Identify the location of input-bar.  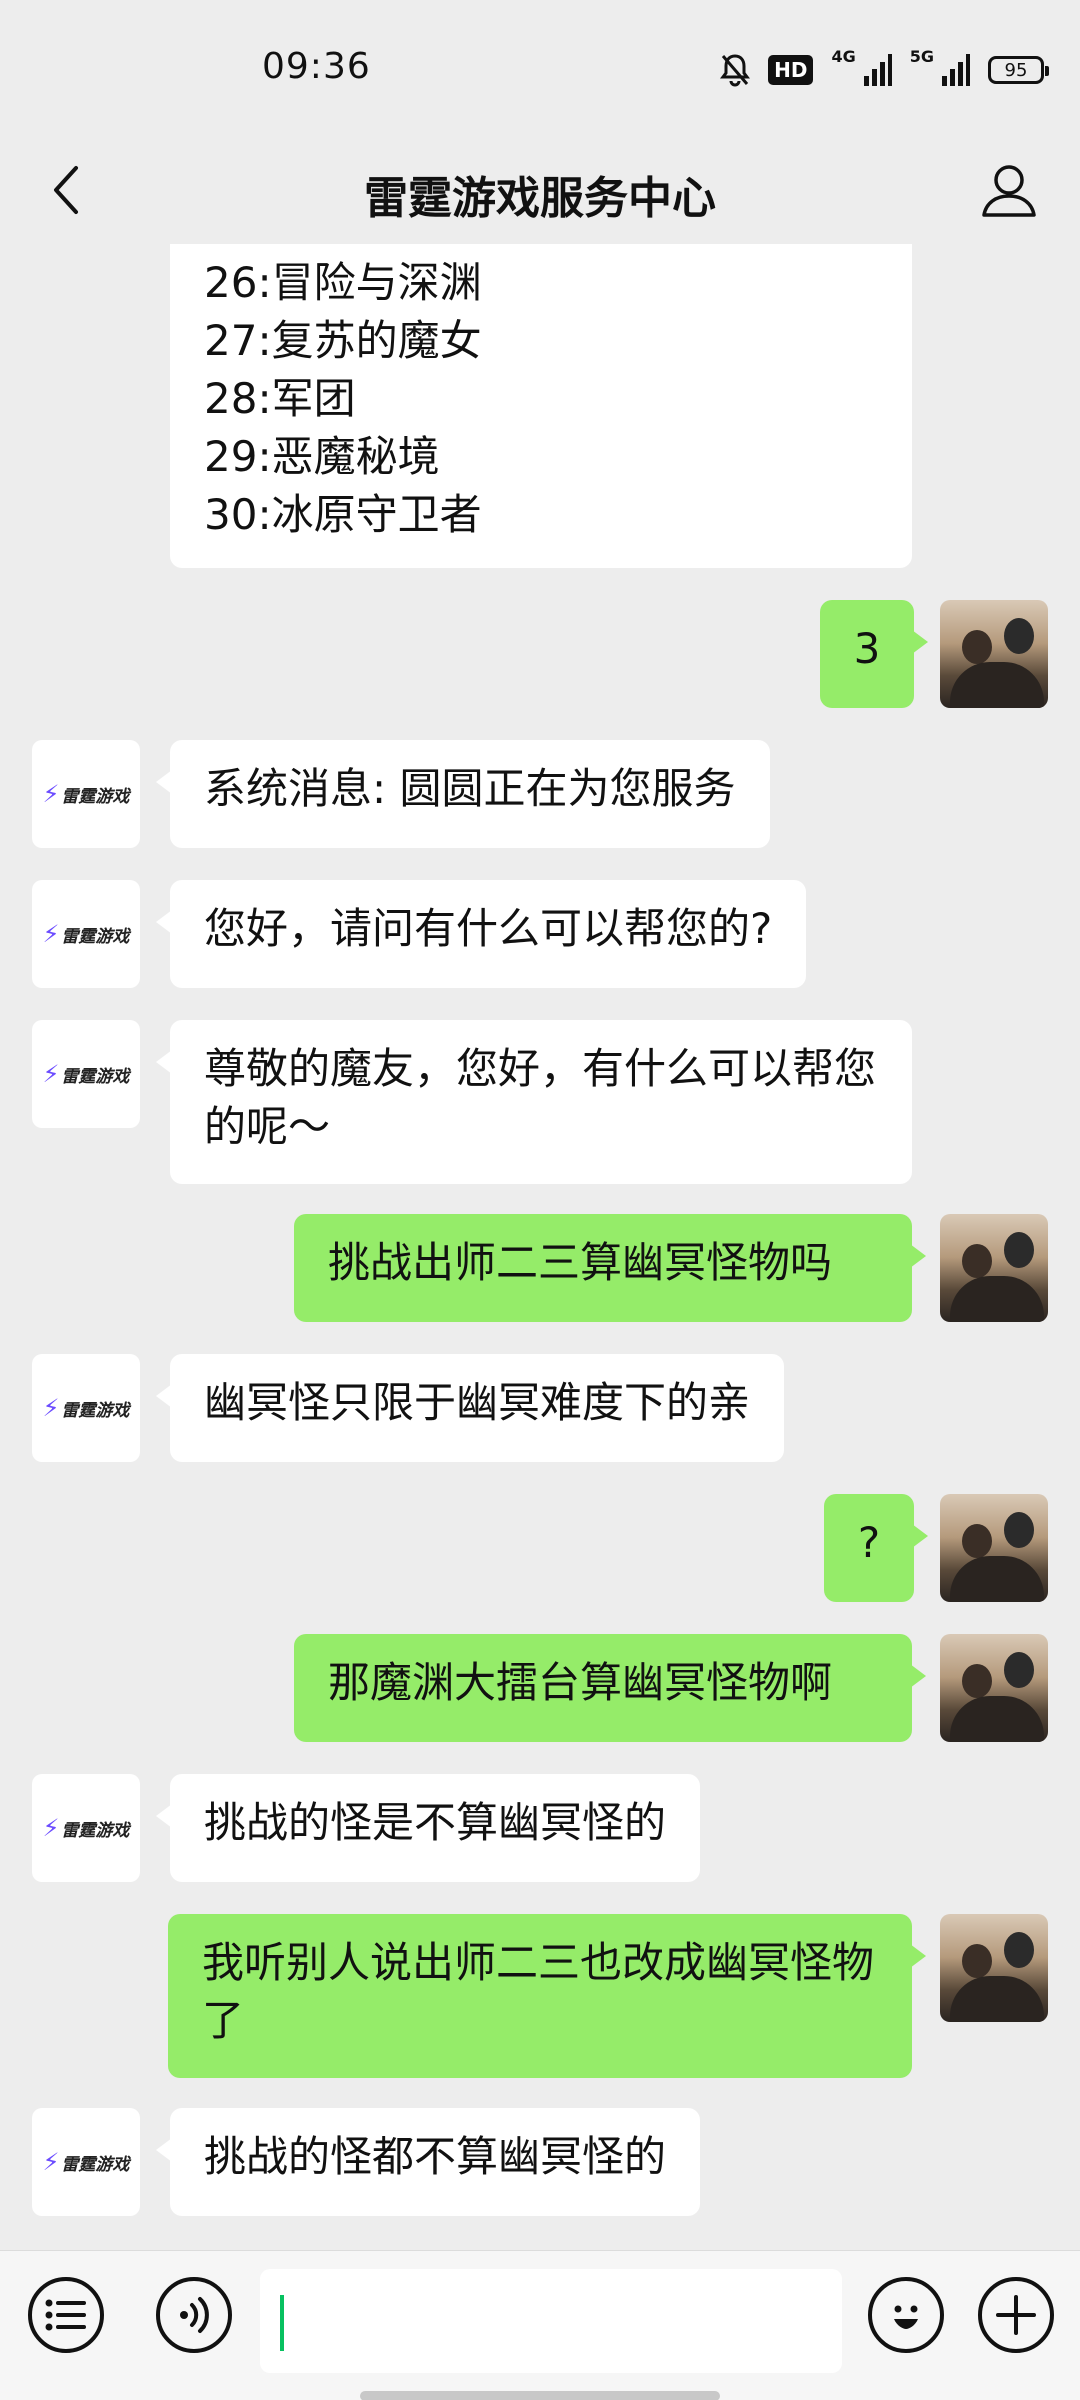
(540, 2325).